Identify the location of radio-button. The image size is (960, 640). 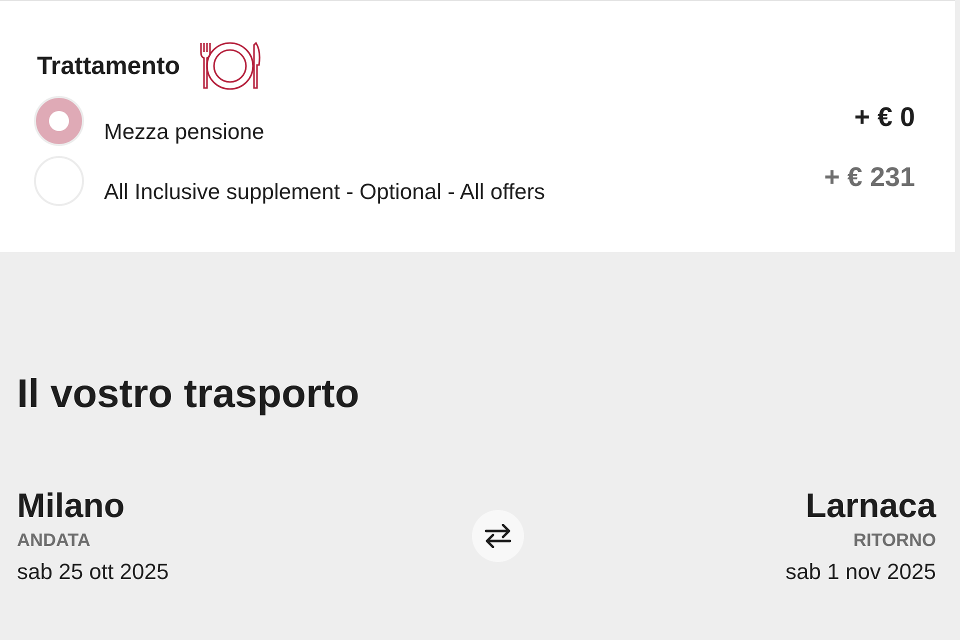
(59, 121).